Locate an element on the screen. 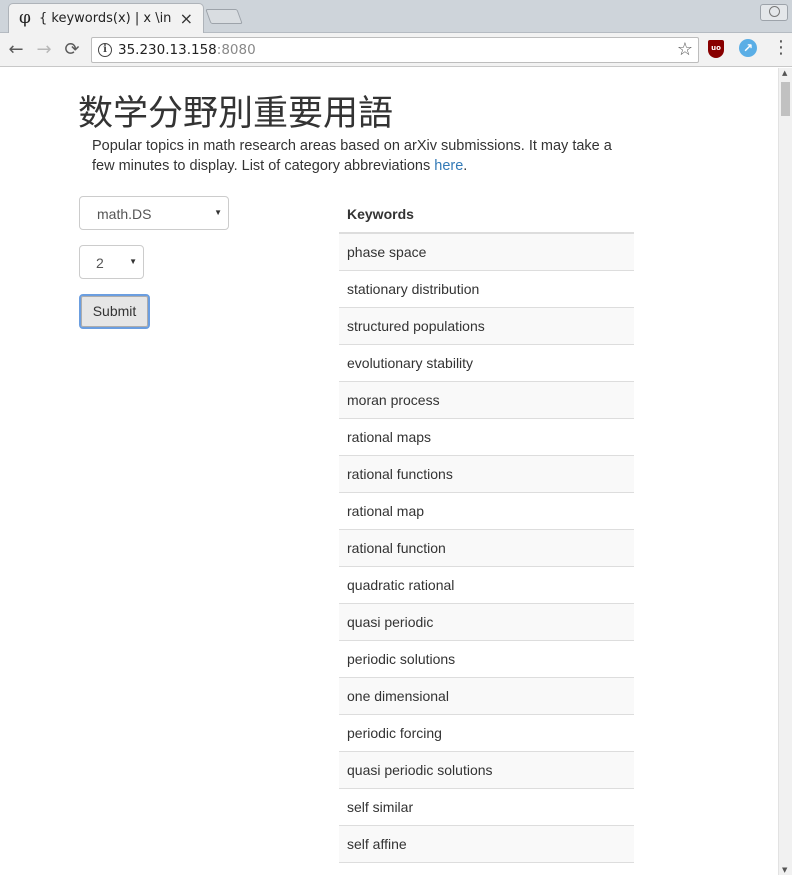 This screenshot has height=875, width=792. table-row: self affine is located at coordinates (486, 843).